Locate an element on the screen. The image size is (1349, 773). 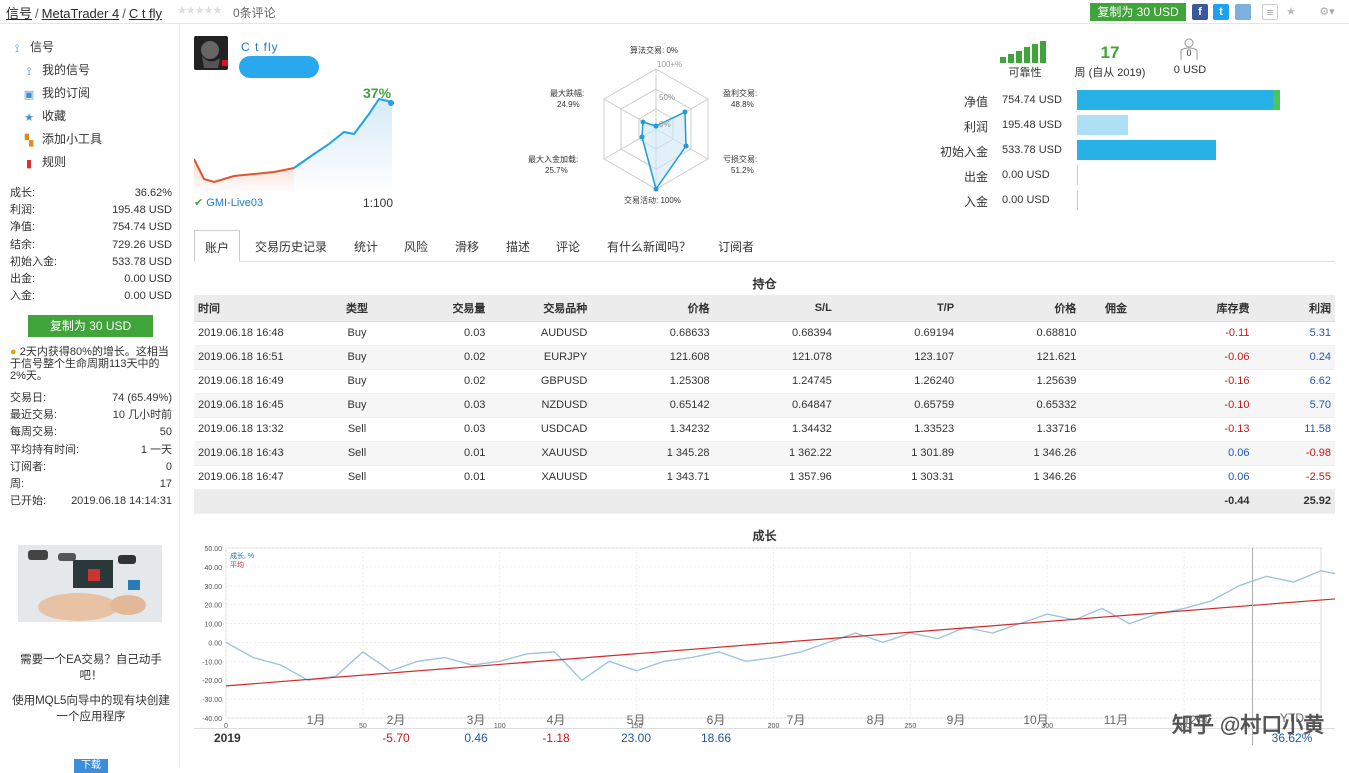
copy-side-button: 复制为 30 USD is located at coordinates (90, 326).